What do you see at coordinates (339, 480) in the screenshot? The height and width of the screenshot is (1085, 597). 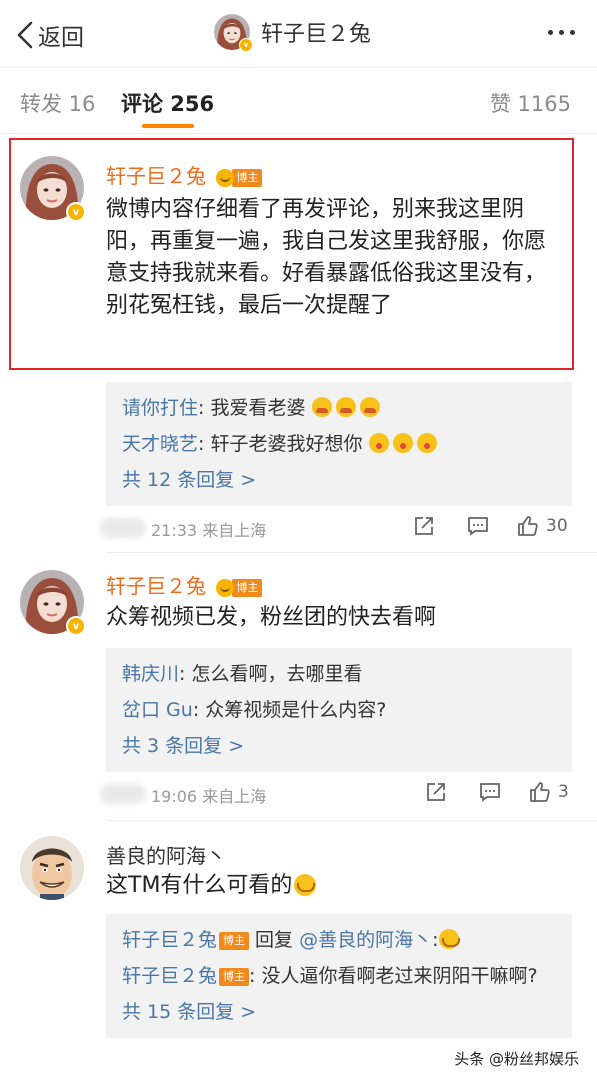 I see `view-more-replies-link: 共 12 条回复 >` at bounding box center [339, 480].